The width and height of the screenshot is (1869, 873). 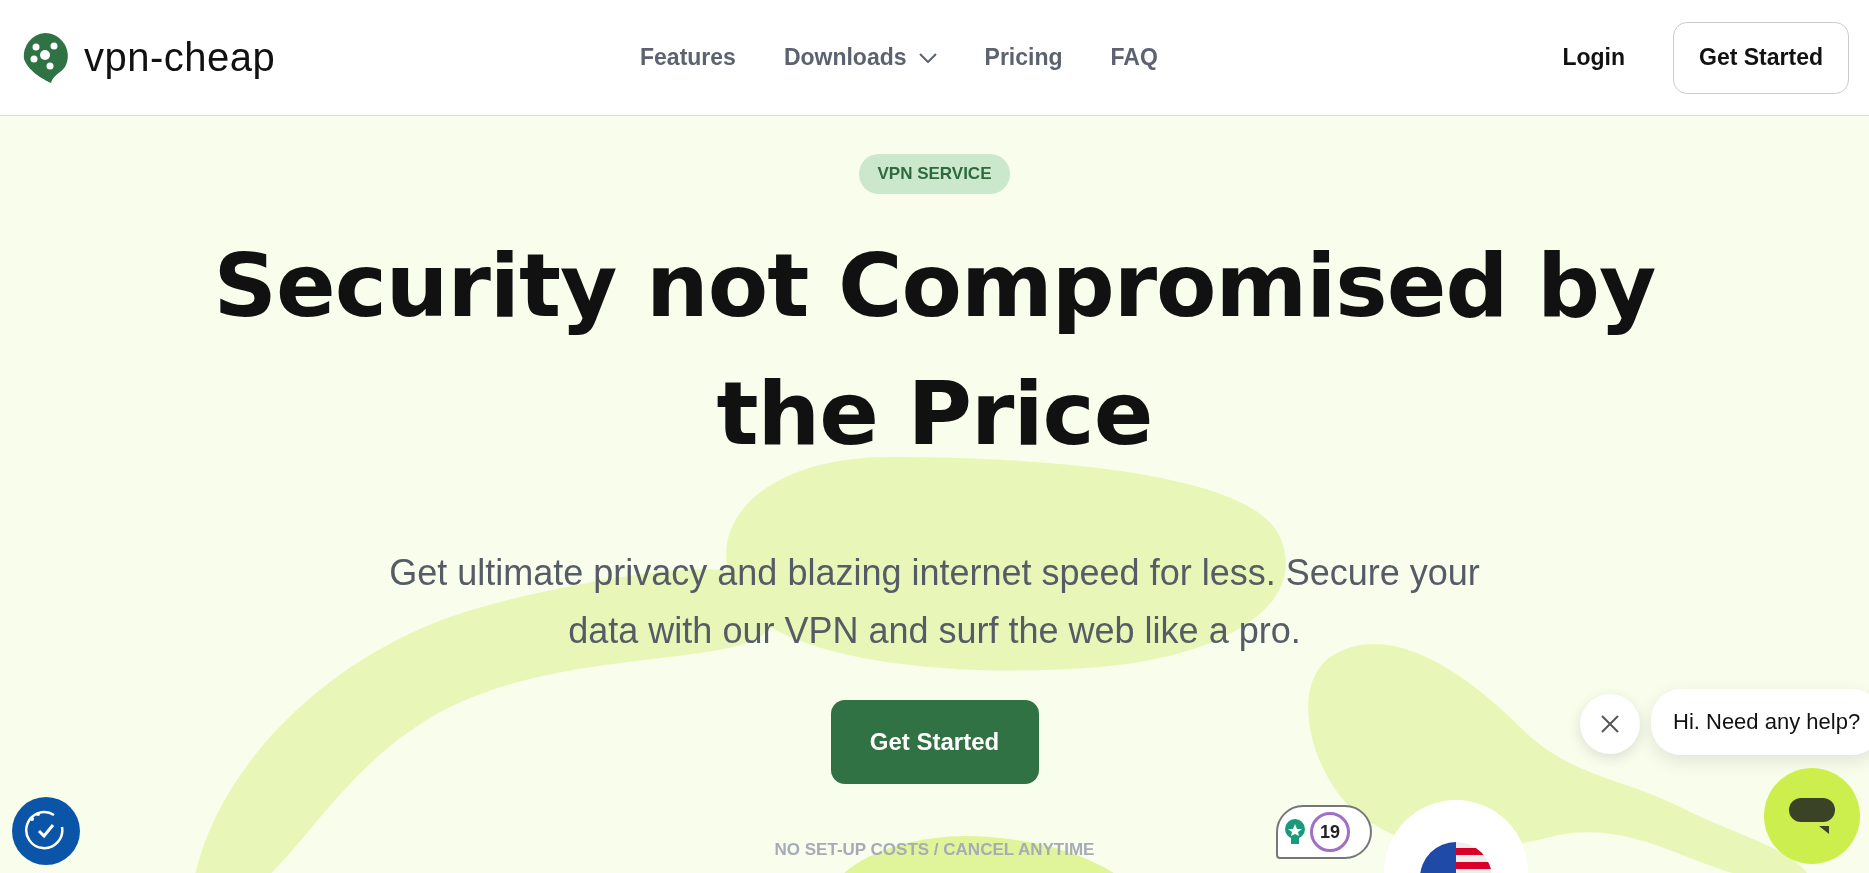 What do you see at coordinates (934, 602) in the screenshot?
I see `hero-subtitle: Get ultimate privacy and blazing internet speed for less. Secure your data with our VPN and surf the web like a pro.` at bounding box center [934, 602].